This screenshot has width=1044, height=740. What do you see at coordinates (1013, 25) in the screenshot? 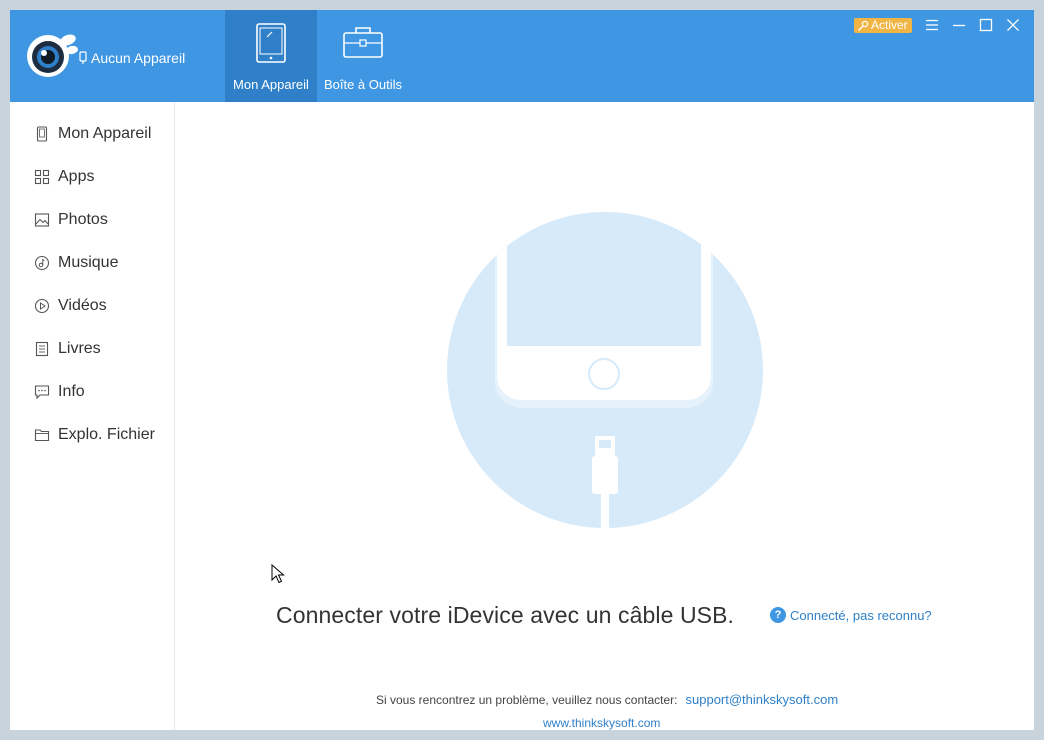
I see `close-icon` at bounding box center [1013, 25].